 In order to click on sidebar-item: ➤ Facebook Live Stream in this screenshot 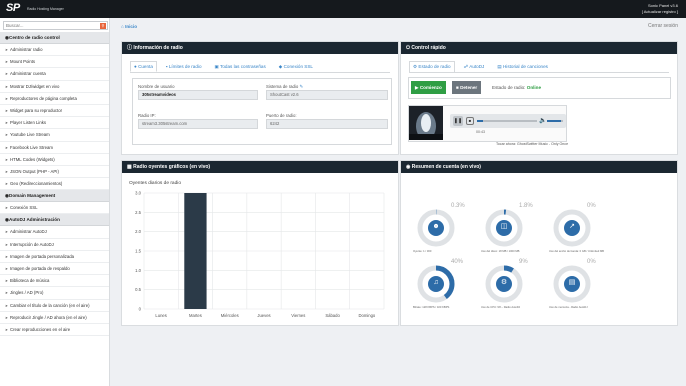, I will do `click(54, 148)`.